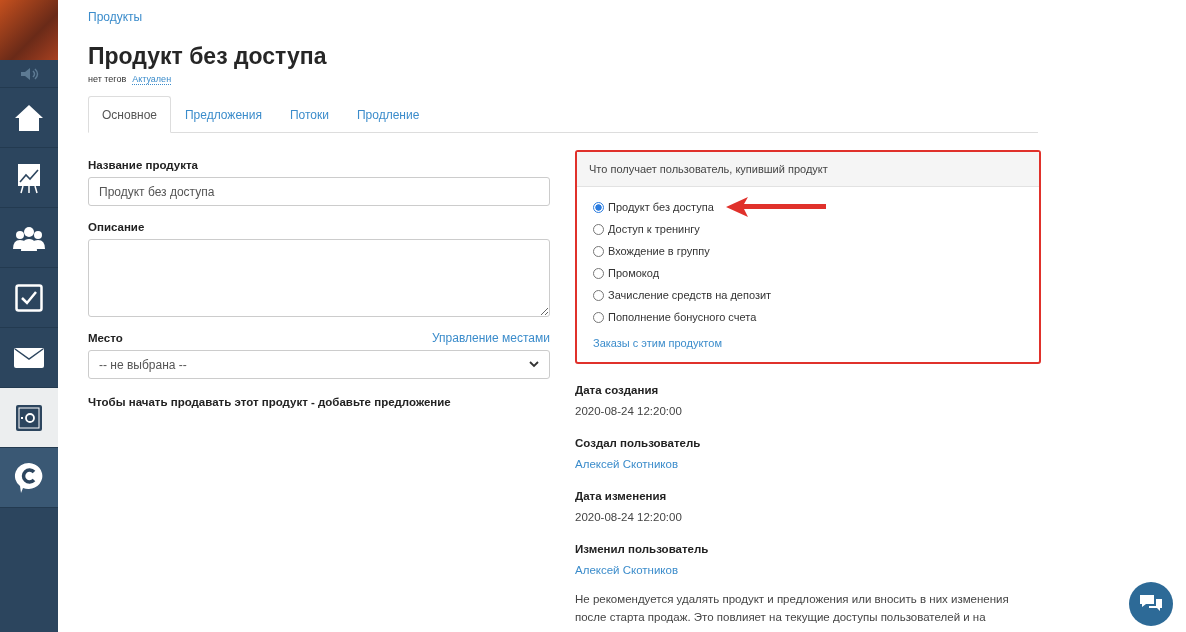 This screenshot has width=1186, height=632. I want to click on tab: Основное, so click(129, 114).